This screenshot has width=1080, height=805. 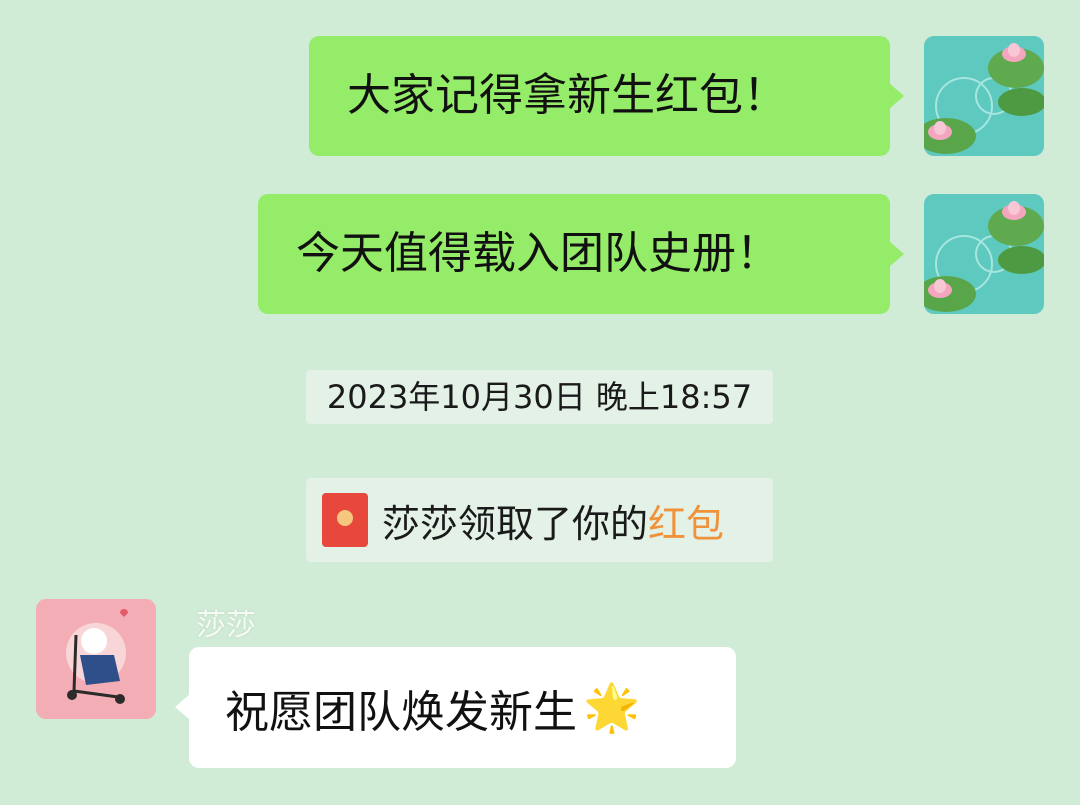 I want to click on red-envelope-icon, so click(x=345, y=520).